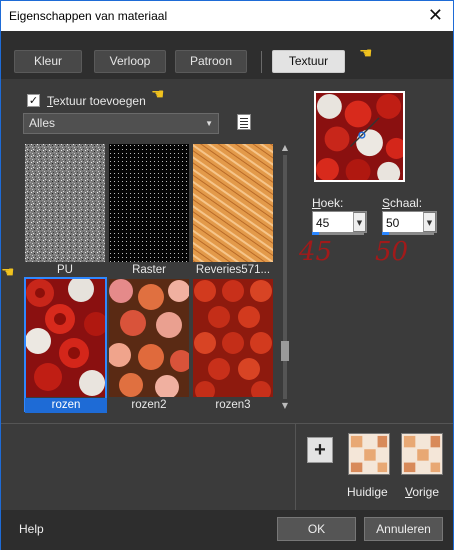  Describe the element at coordinates (66, 405) in the screenshot. I see `thumb-label-rozen: rozen` at that location.